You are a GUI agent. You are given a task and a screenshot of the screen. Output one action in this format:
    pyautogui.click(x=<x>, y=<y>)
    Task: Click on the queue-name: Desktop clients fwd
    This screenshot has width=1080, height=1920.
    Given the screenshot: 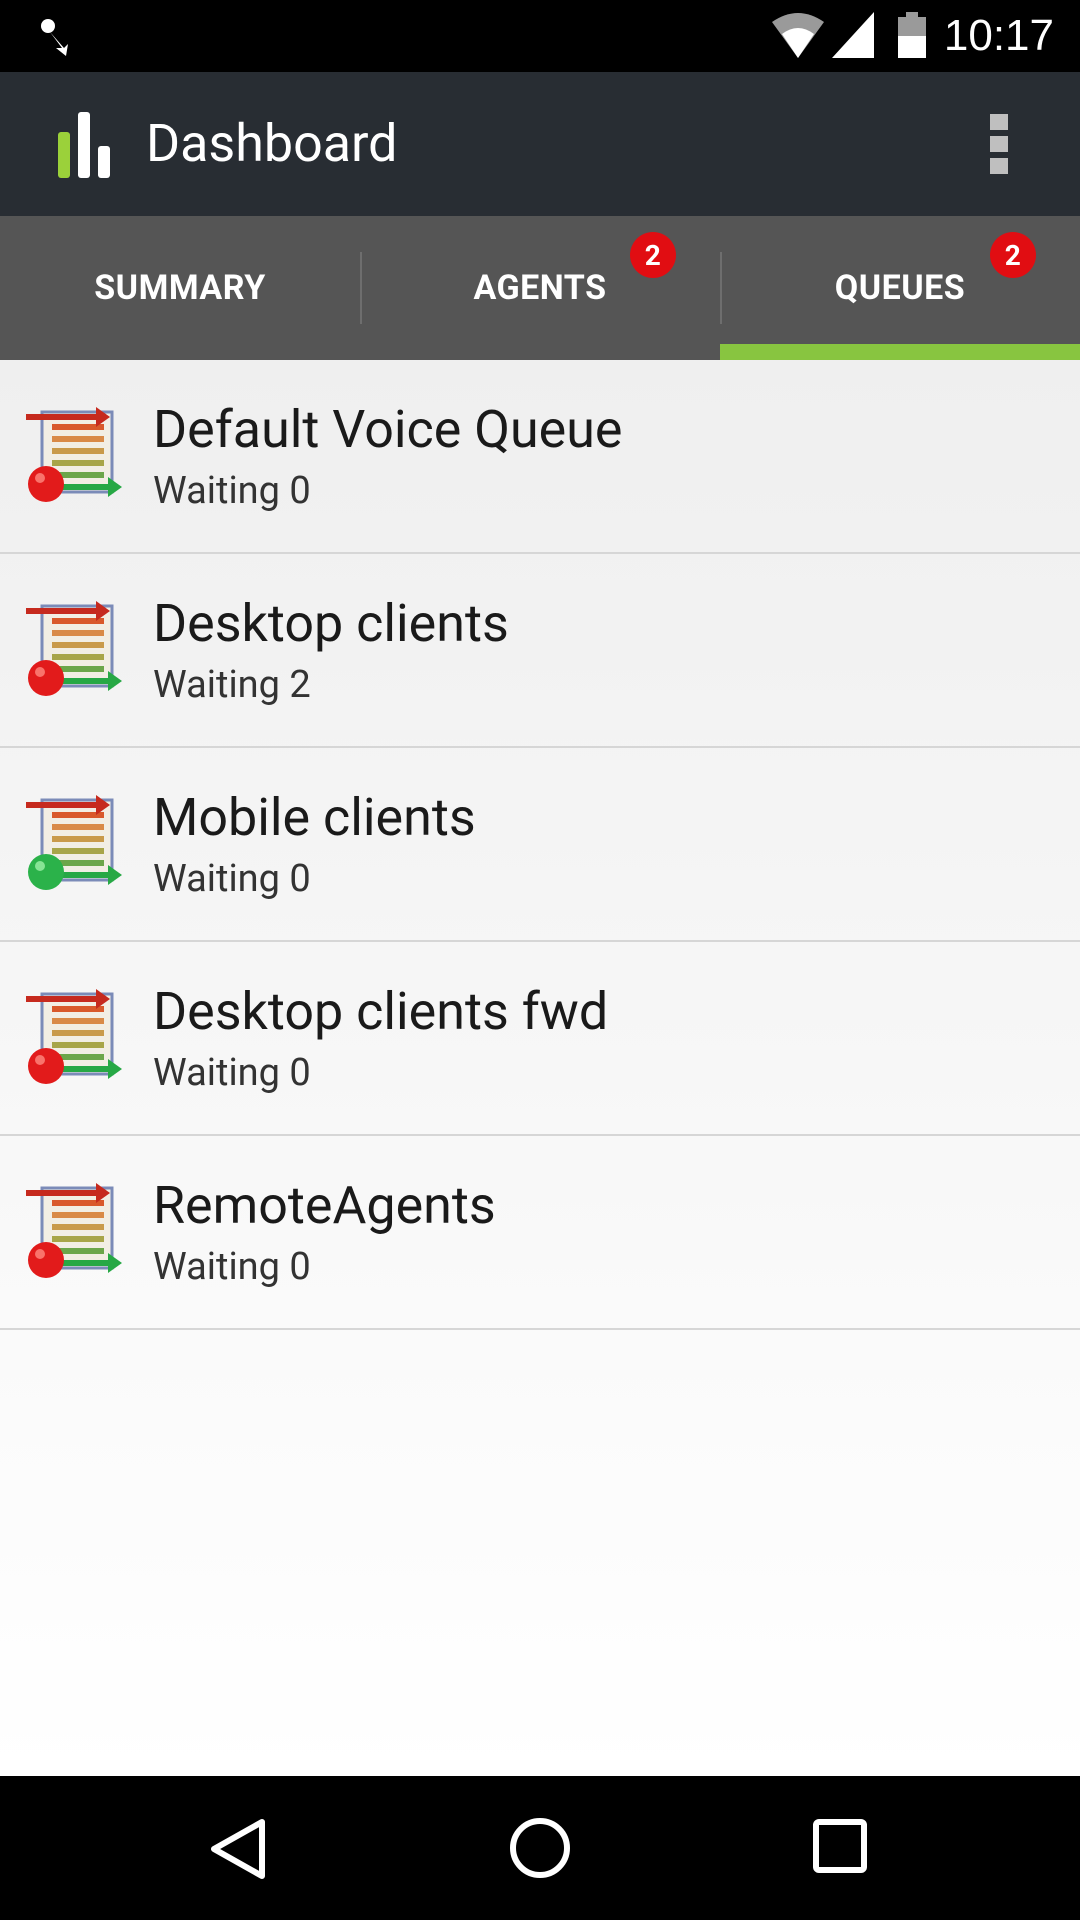 What is the action you would take?
    pyautogui.click(x=381, y=1011)
    